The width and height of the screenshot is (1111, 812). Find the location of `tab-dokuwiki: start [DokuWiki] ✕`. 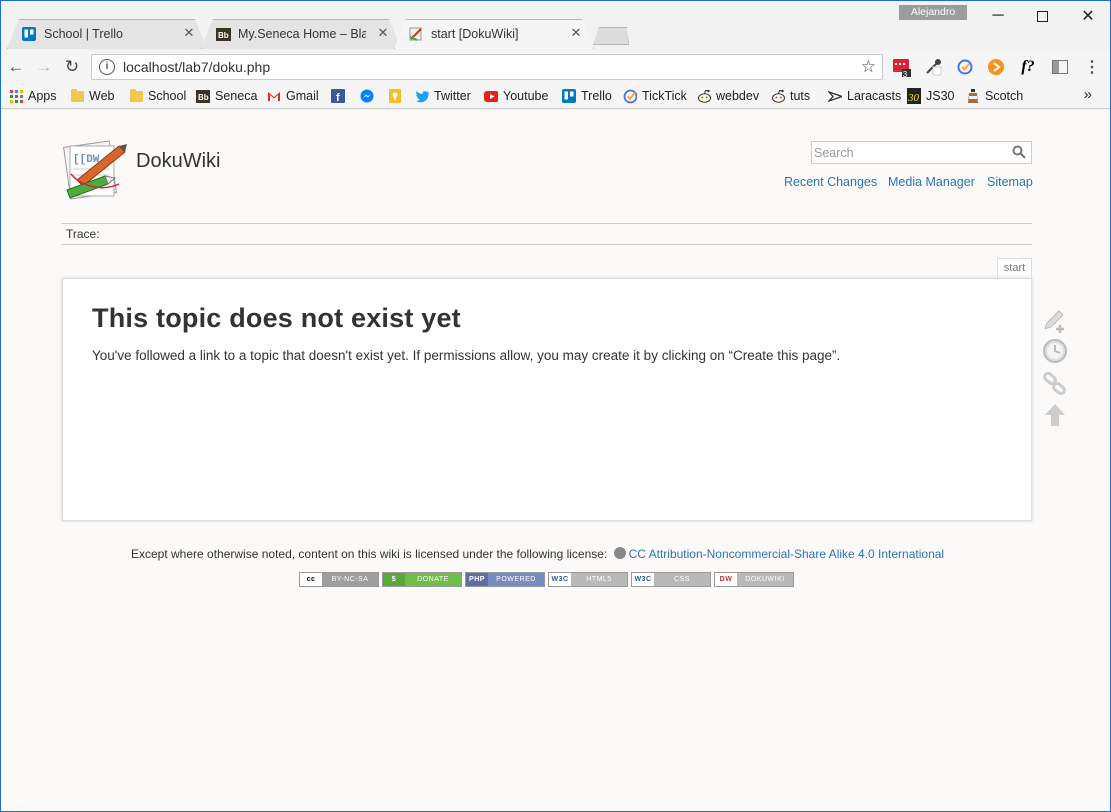

tab-dokuwiki: start [DokuWiki] ✕ is located at coordinates (494, 34).